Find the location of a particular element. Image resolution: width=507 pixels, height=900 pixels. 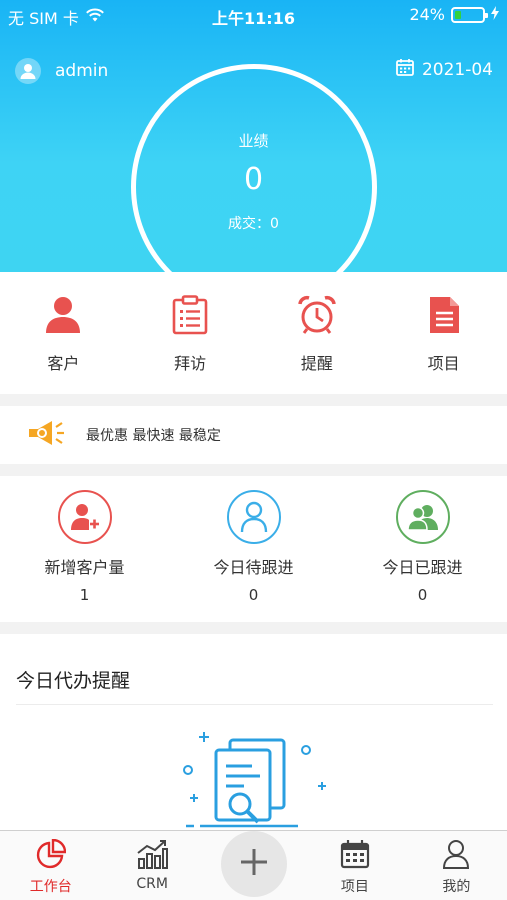

quick-item-customer: 客户 is located at coordinates (63, 333).